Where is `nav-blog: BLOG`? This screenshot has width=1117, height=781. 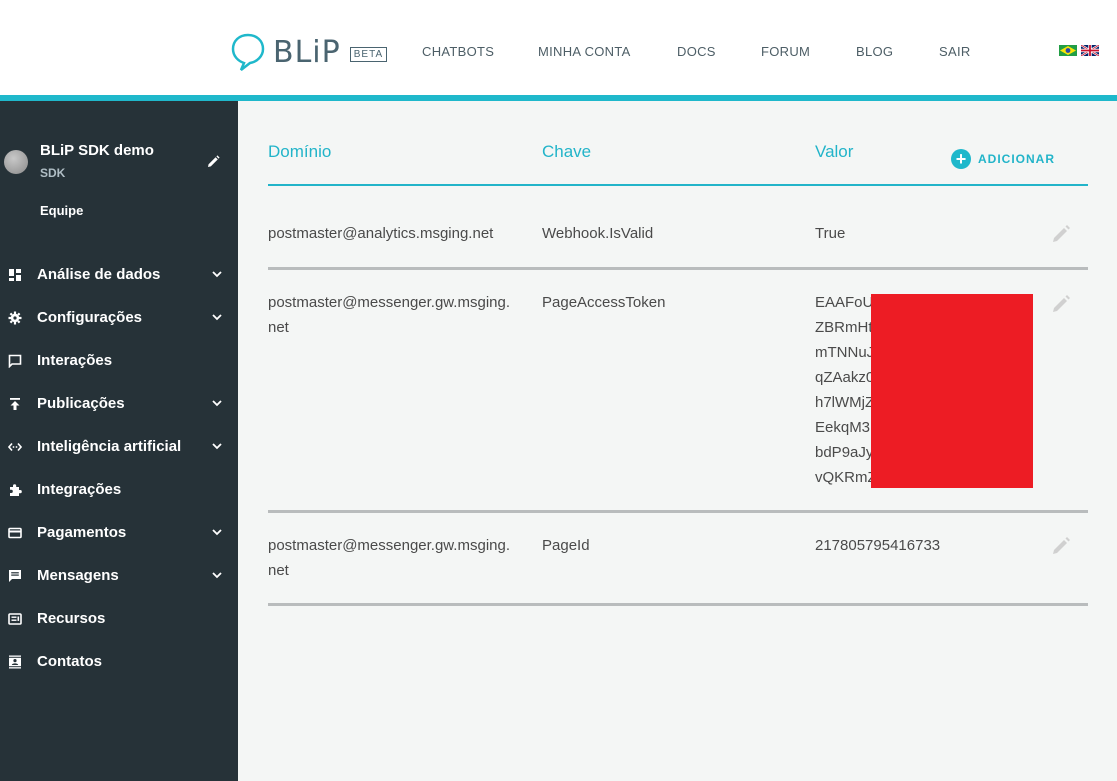 nav-blog: BLOG is located at coordinates (874, 51).